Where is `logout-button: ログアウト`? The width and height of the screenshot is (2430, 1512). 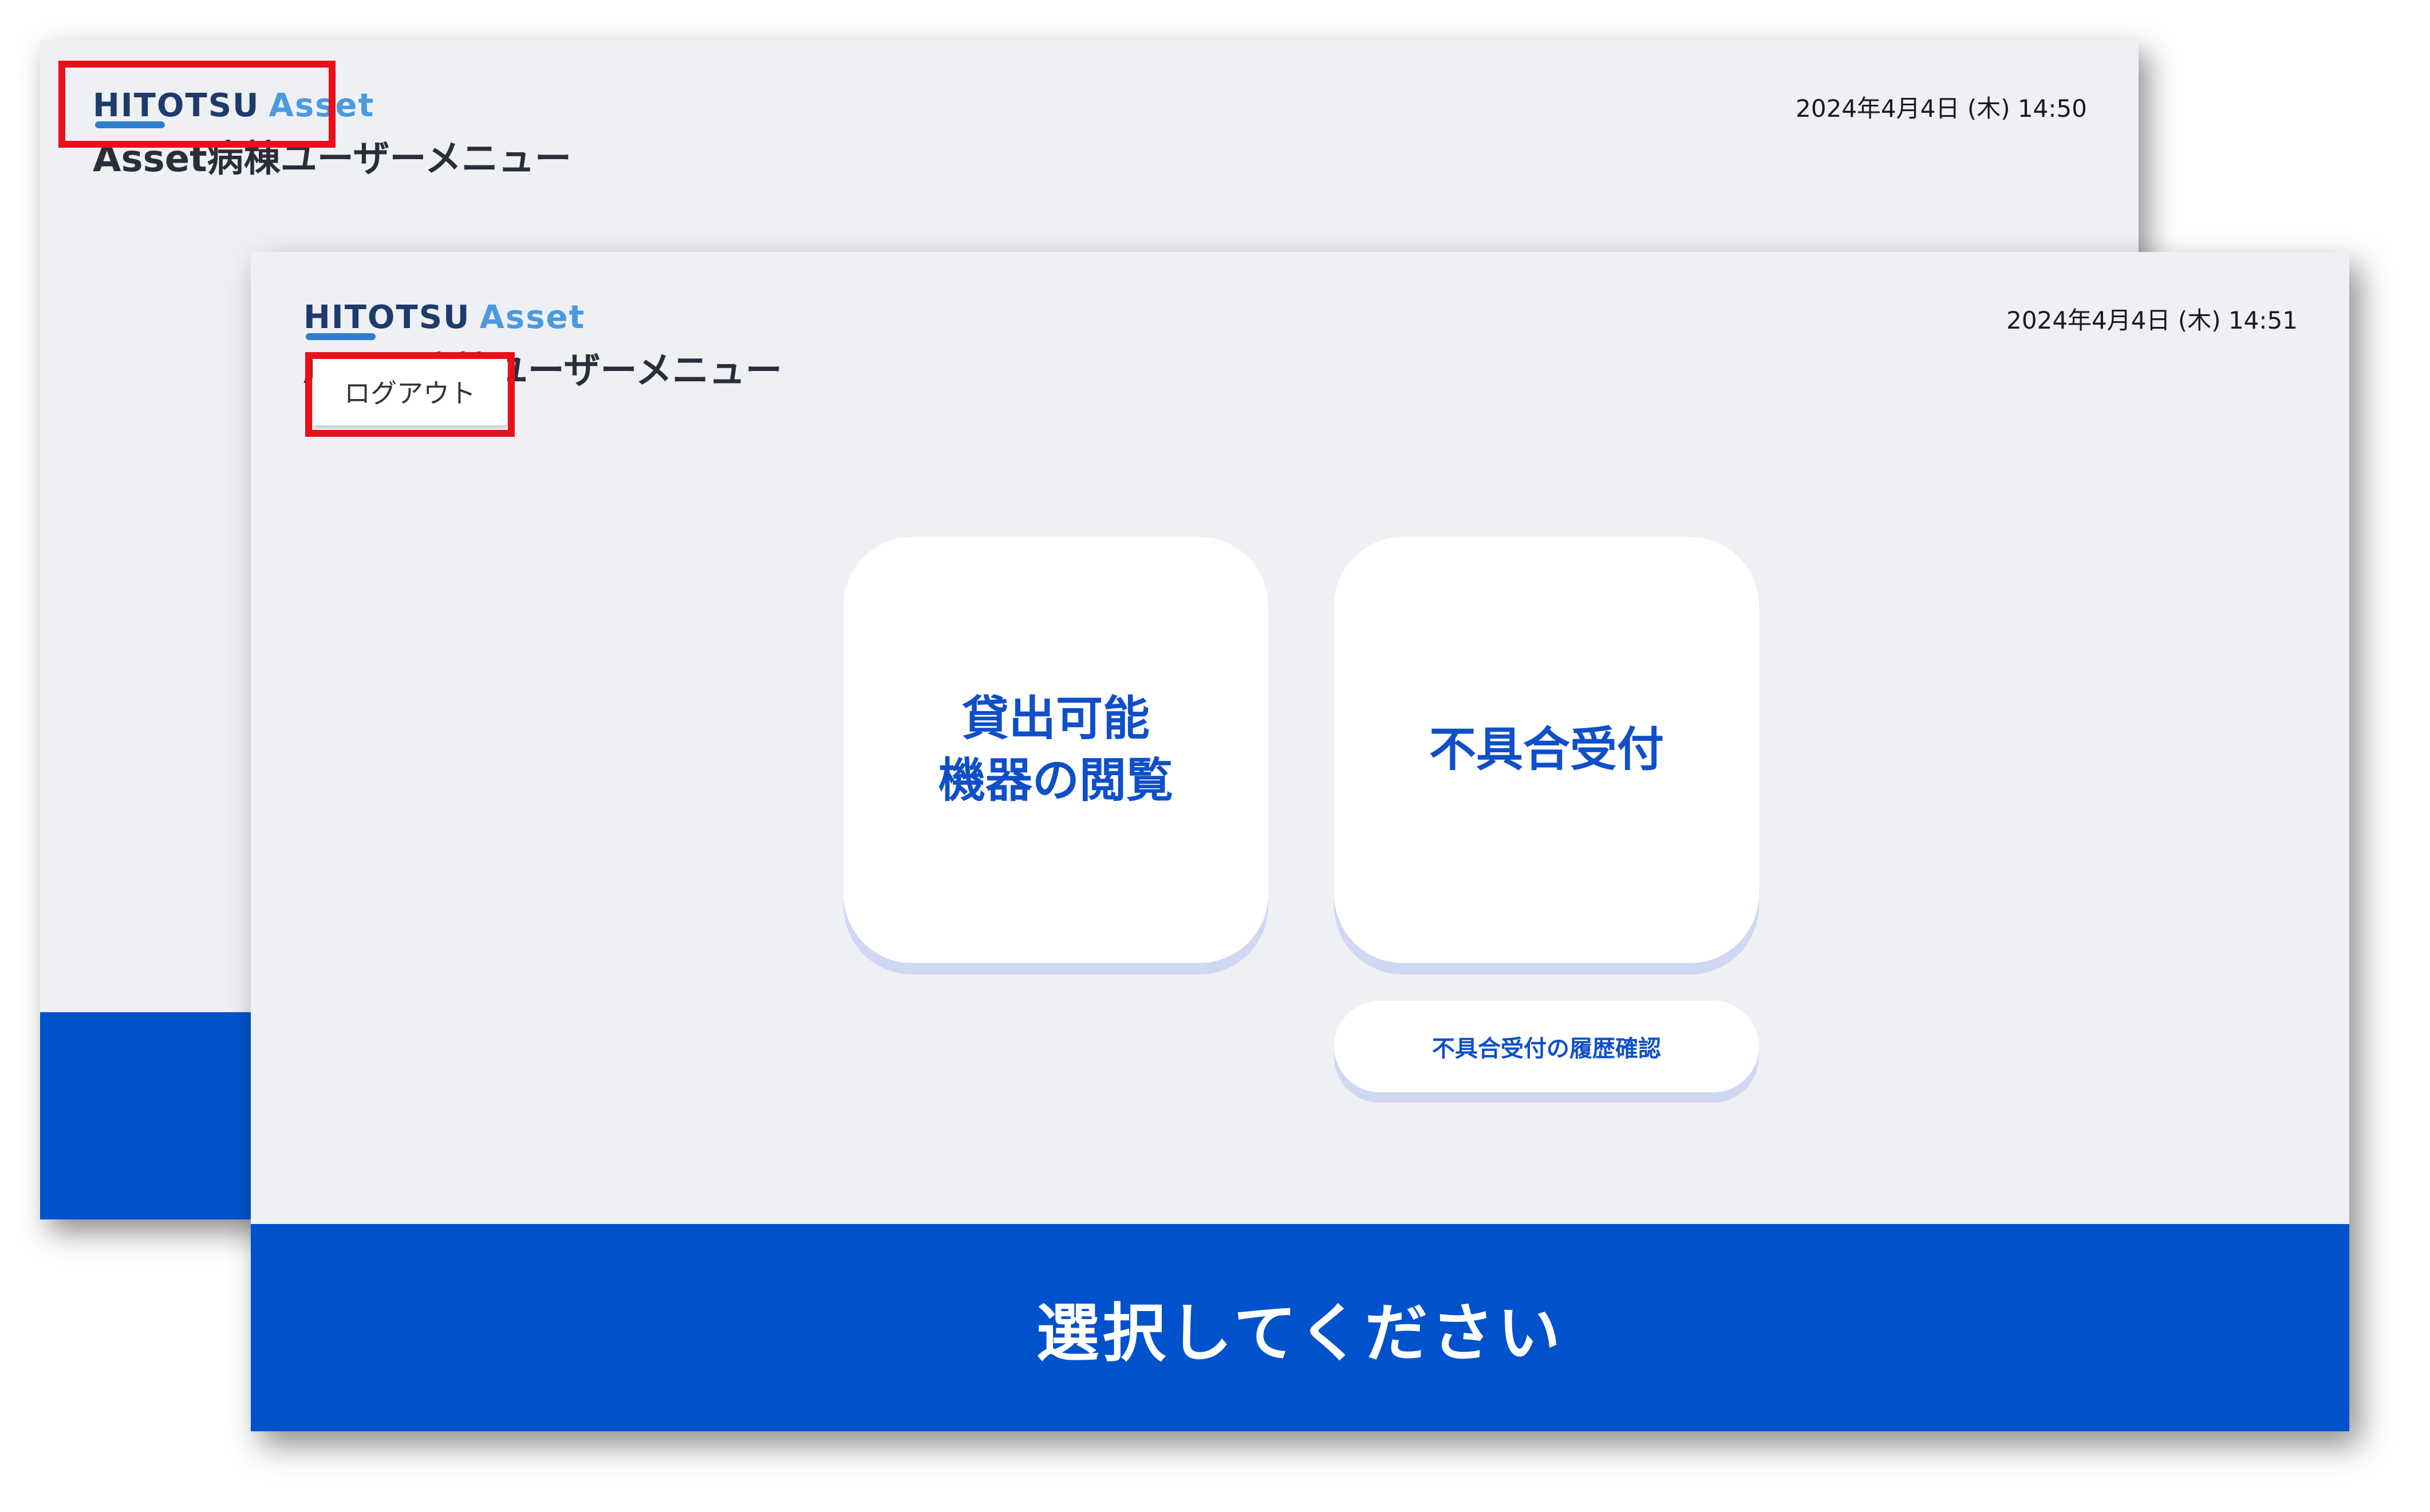 logout-button: ログアウト is located at coordinates (410, 391).